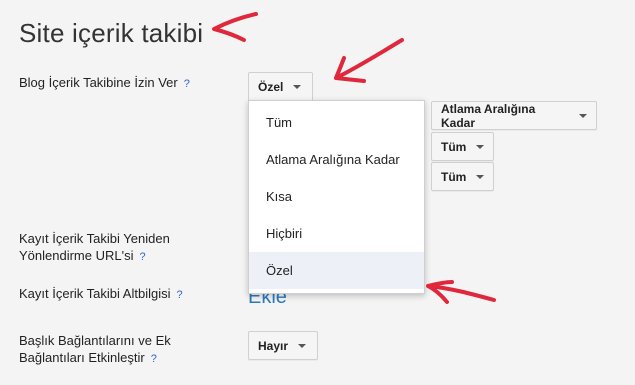  I want to click on blog-follow-select: Özel, so click(280, 87).